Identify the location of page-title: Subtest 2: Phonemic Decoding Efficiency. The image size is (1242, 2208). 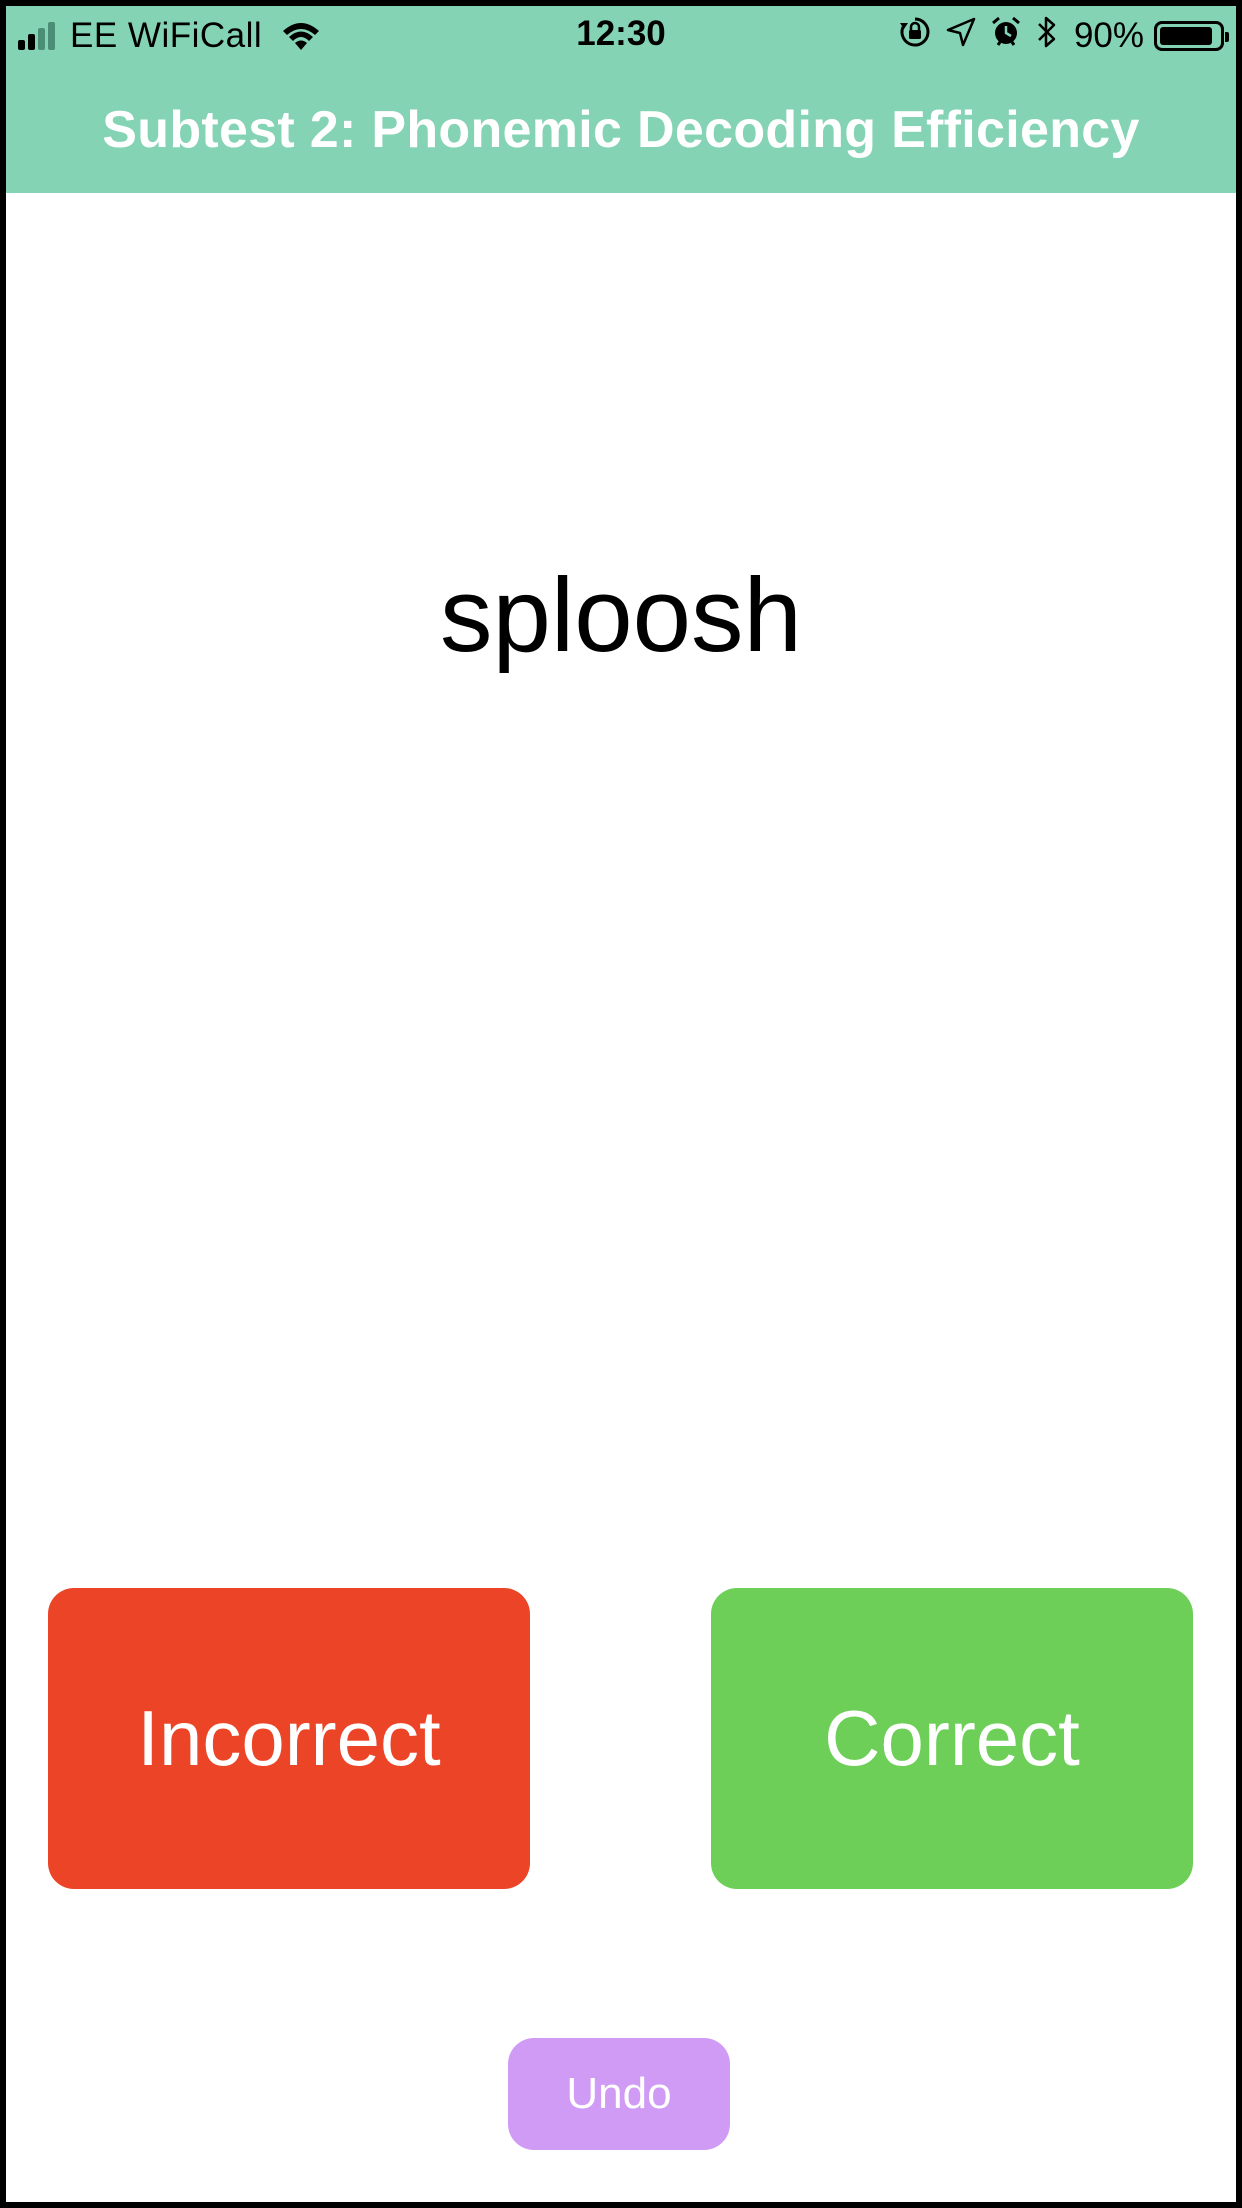
(621, 130).